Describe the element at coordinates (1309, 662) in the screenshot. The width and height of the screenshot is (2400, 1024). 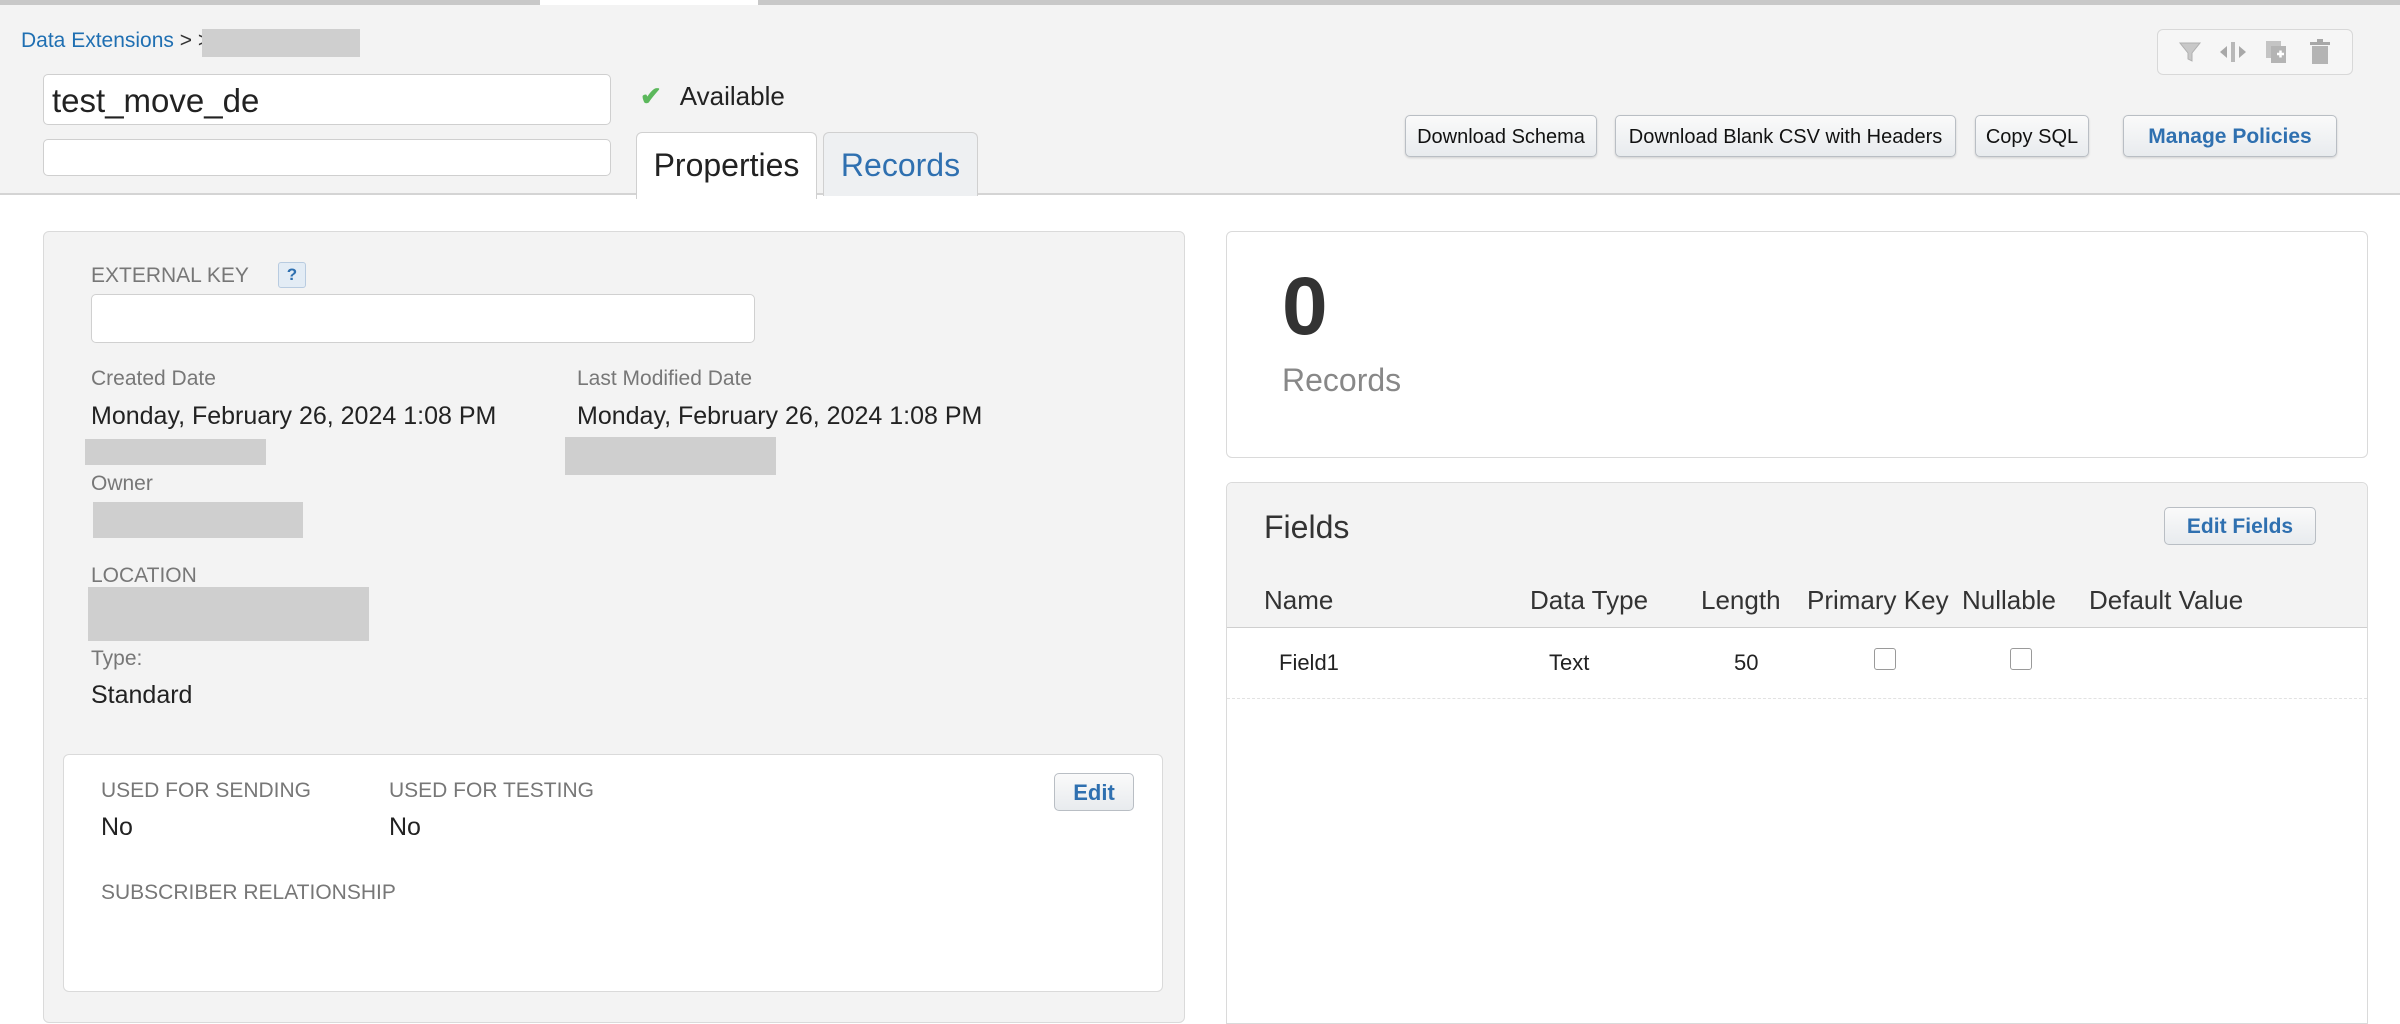
I see `field-name-cell: Field1` at that location.